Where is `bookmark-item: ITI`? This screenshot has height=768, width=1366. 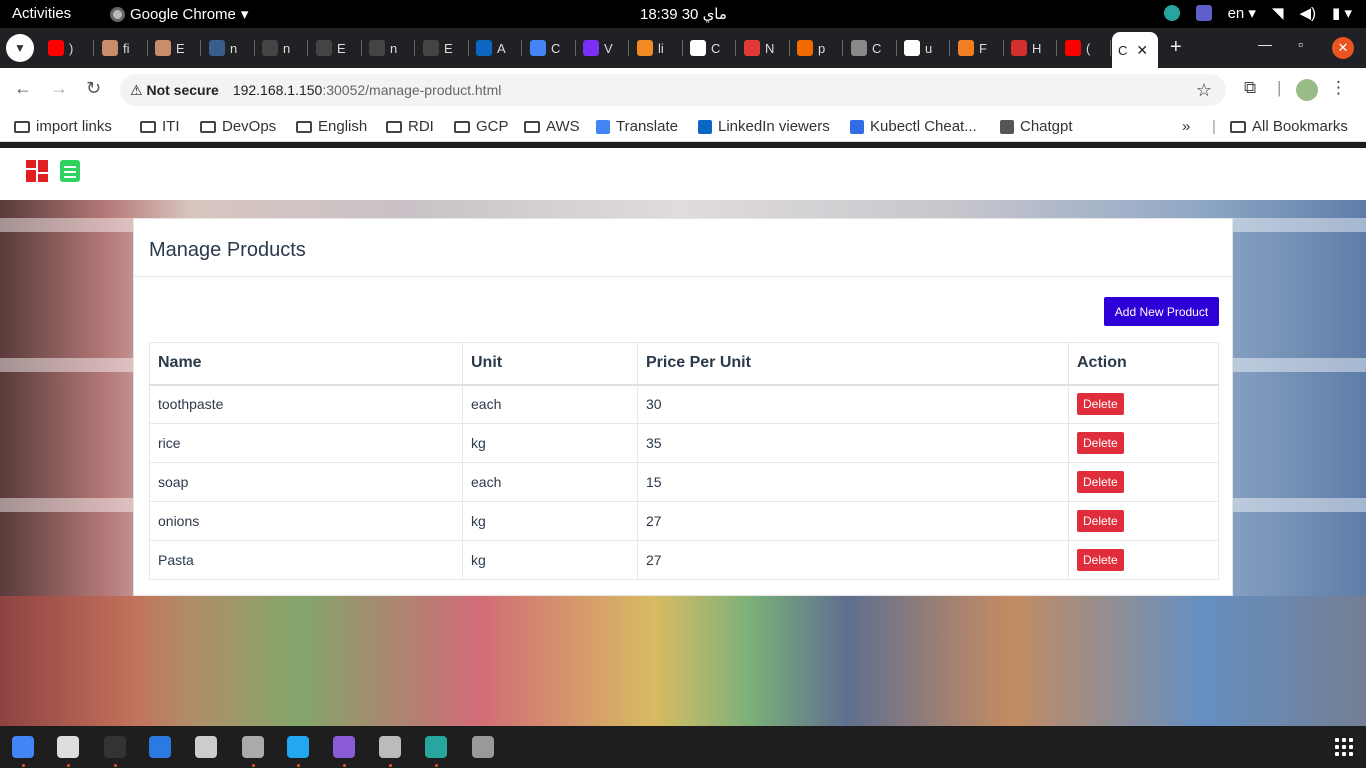
bookmark-item: ITI is located at coordinates (160, 126).